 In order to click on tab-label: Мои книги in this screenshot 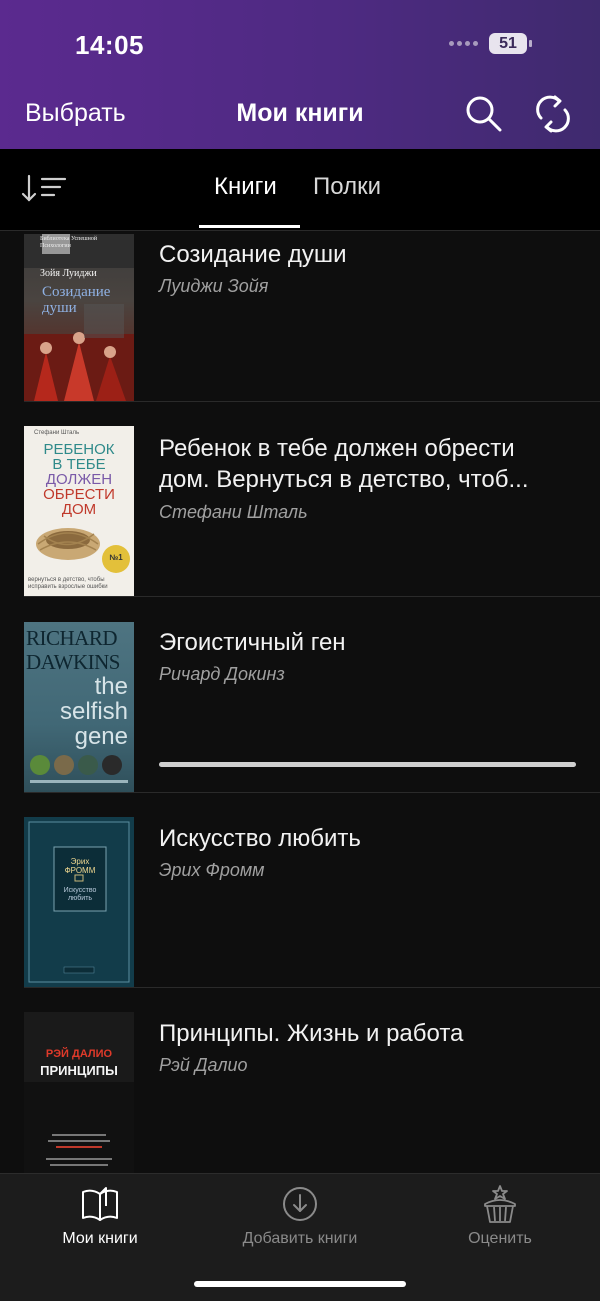, I will do `click(100, 1238)`.